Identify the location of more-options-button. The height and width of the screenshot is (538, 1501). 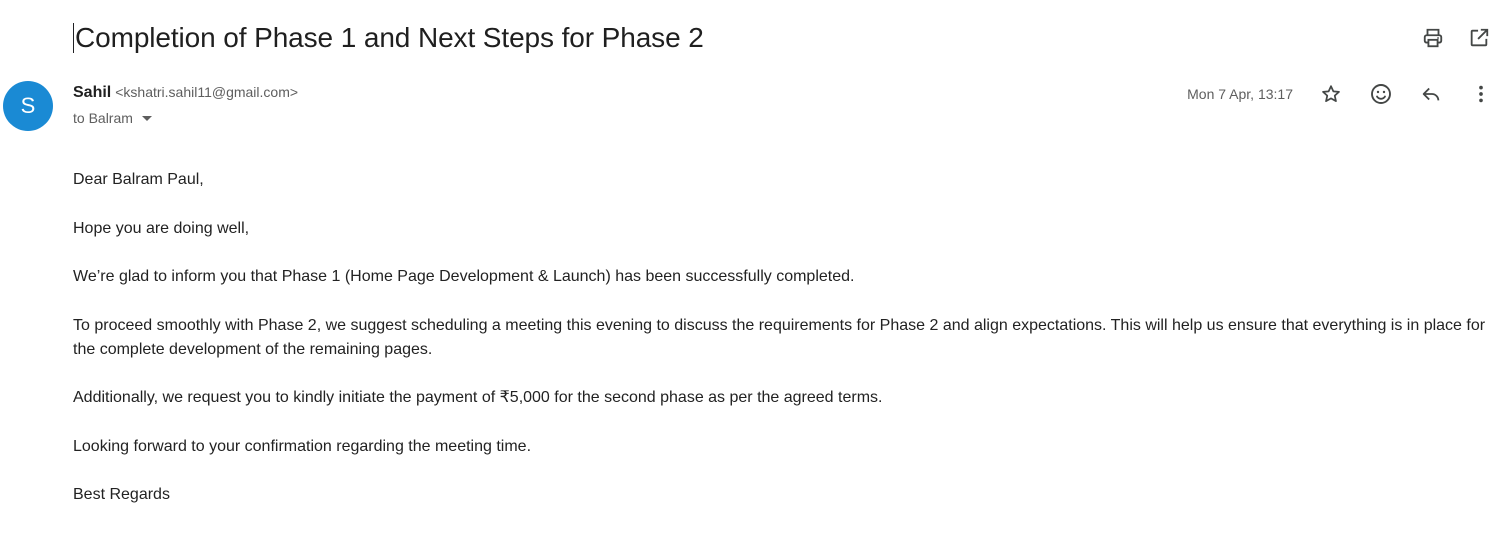
(1481, 94).